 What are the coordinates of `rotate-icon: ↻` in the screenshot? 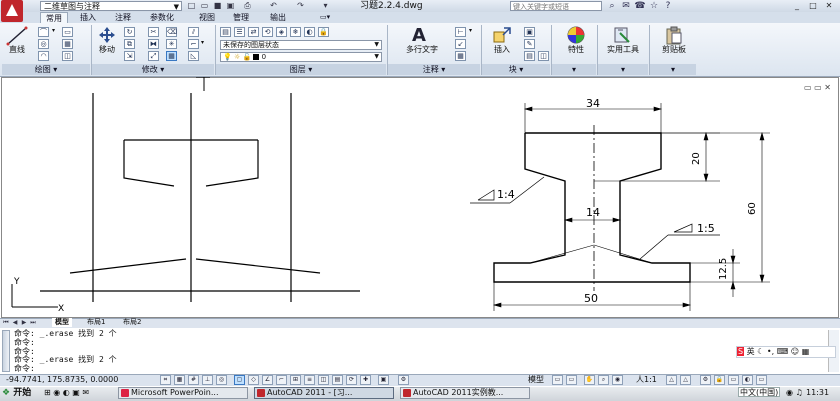 It's located at (129, 32).